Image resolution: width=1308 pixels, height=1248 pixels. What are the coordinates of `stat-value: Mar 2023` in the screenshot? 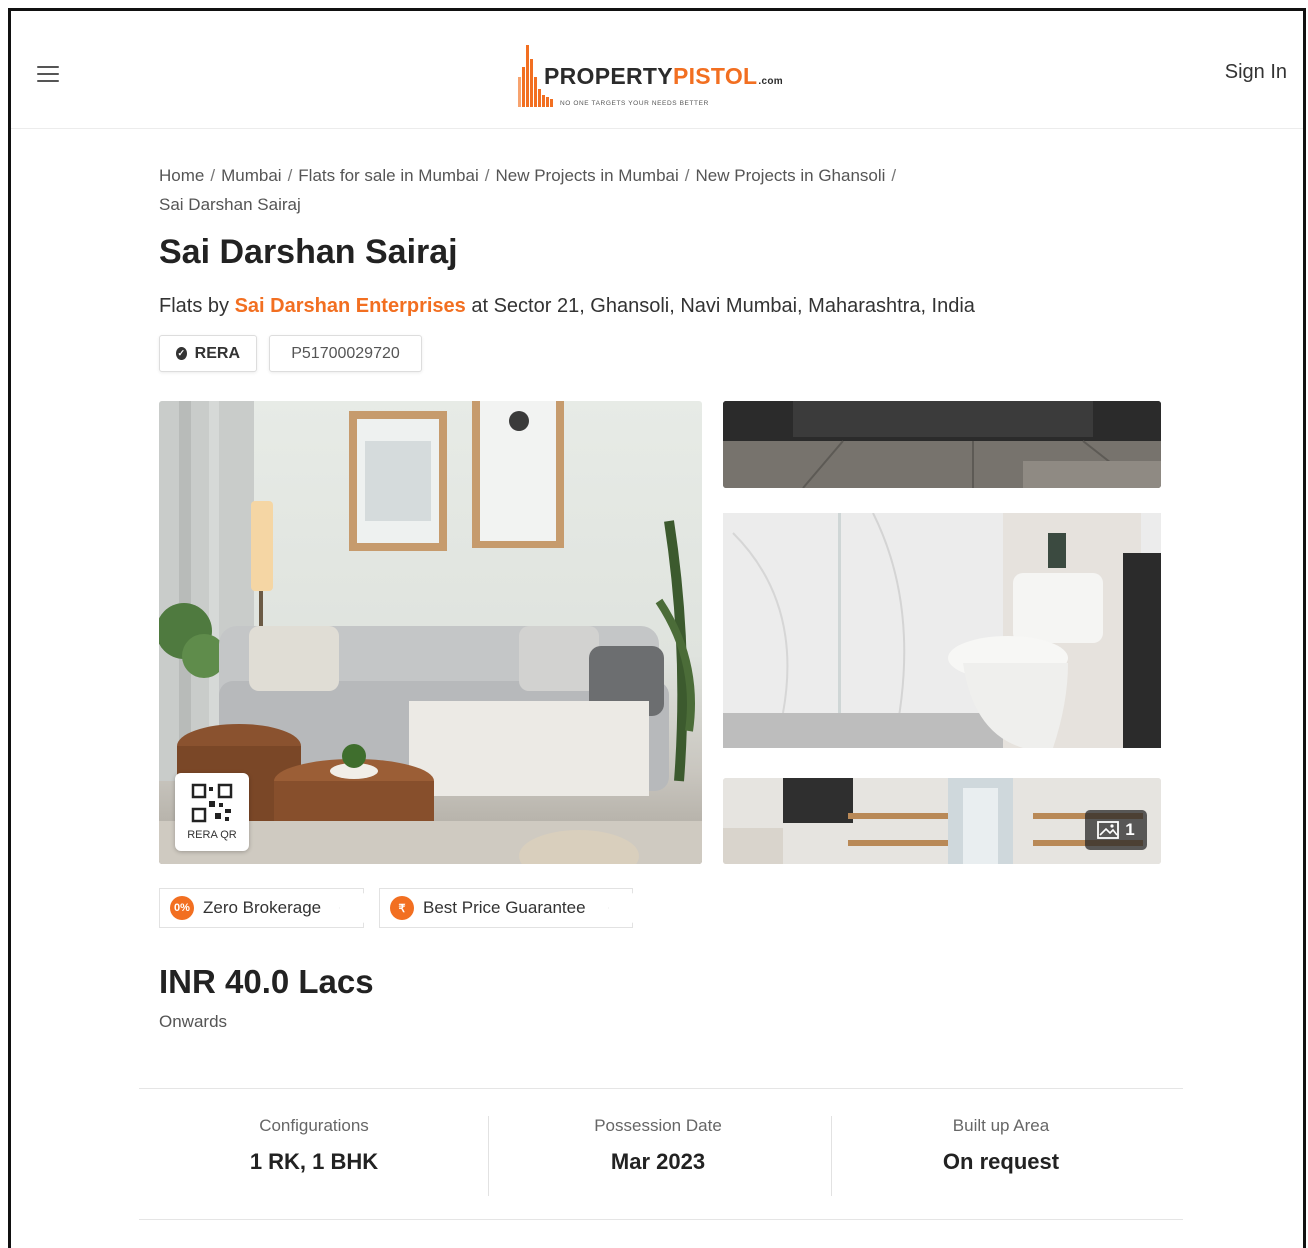 It's located at (658, 1161).